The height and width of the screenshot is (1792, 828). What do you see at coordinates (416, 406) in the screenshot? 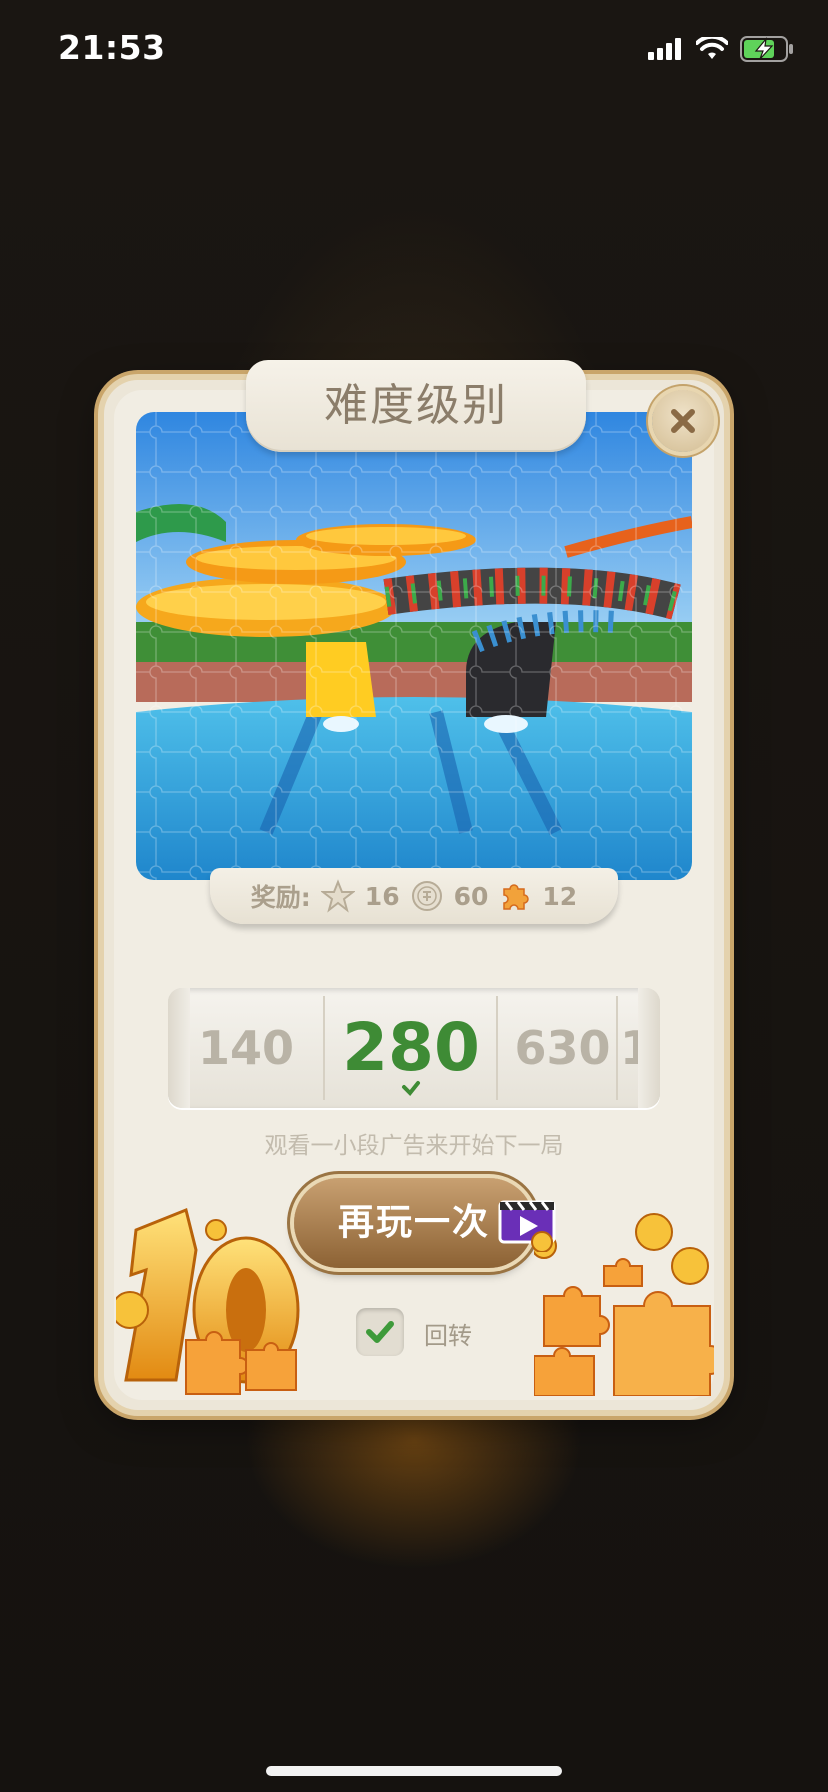
I see `dialog-title: 难度级别` at bounding box center [416, 406].